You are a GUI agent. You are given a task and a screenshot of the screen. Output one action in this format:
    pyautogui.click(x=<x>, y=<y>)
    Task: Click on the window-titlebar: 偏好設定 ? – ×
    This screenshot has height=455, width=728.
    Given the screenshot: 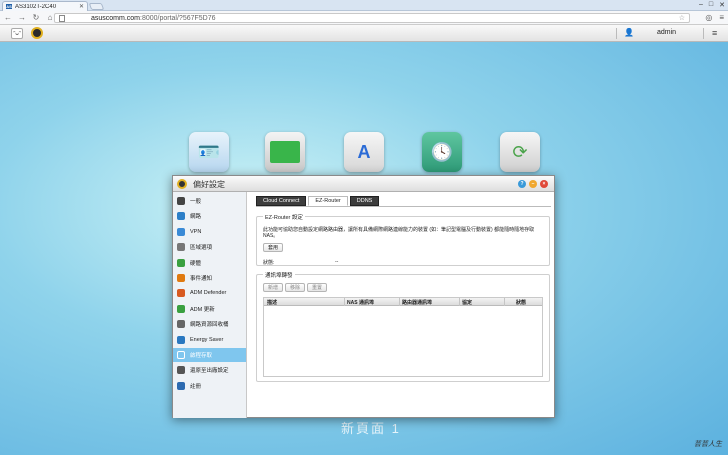 What is the action you would take?
    pyautogui.click(x=363, y=184)
    